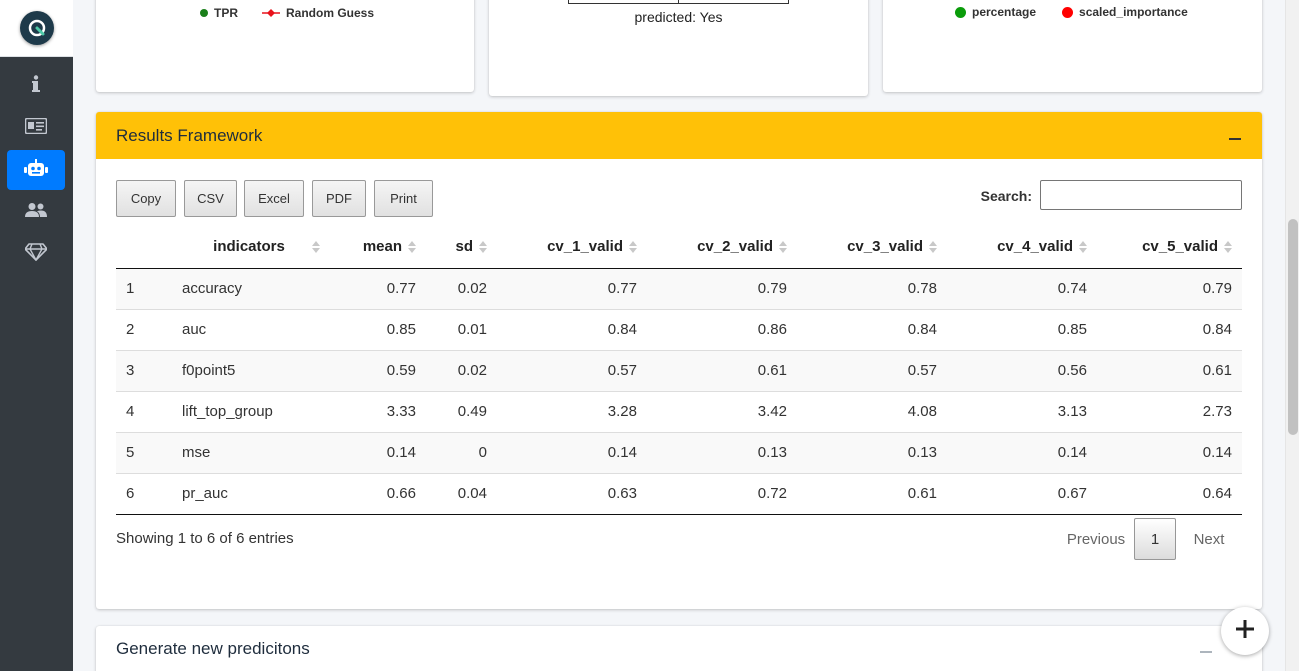 This screenshot has width=1299, height=671. What do you see at coordinates (249, 371) in the screenshot?
I see `table-cell: f0point5` at bounding box center [249, 371].